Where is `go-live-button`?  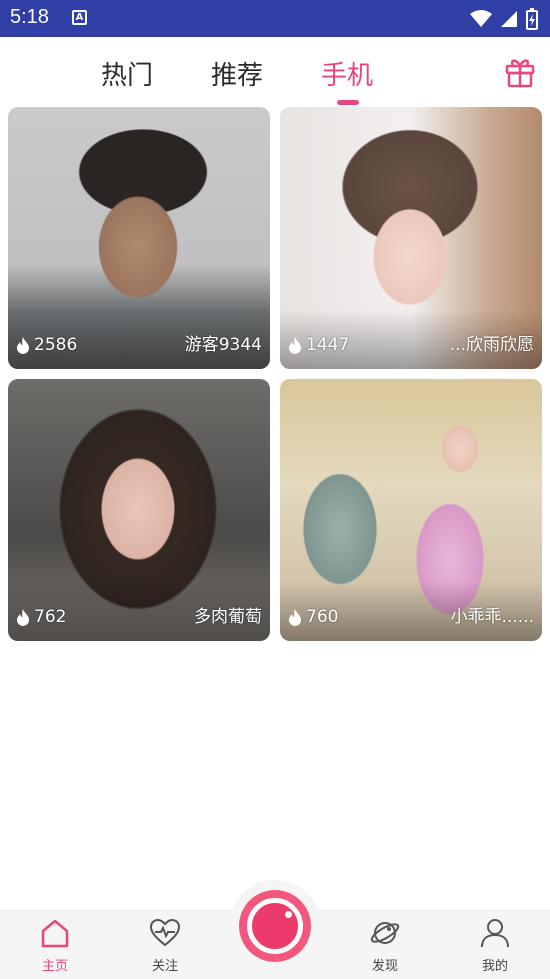
go-live-button is located at coordinates (275, 926).